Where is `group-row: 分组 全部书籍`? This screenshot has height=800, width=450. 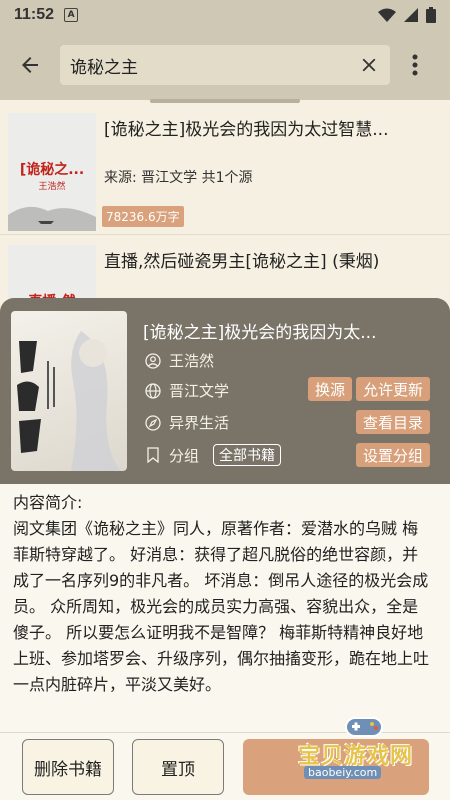
group-row: 分组 全部书籍 is located at coordinates (213, 455).